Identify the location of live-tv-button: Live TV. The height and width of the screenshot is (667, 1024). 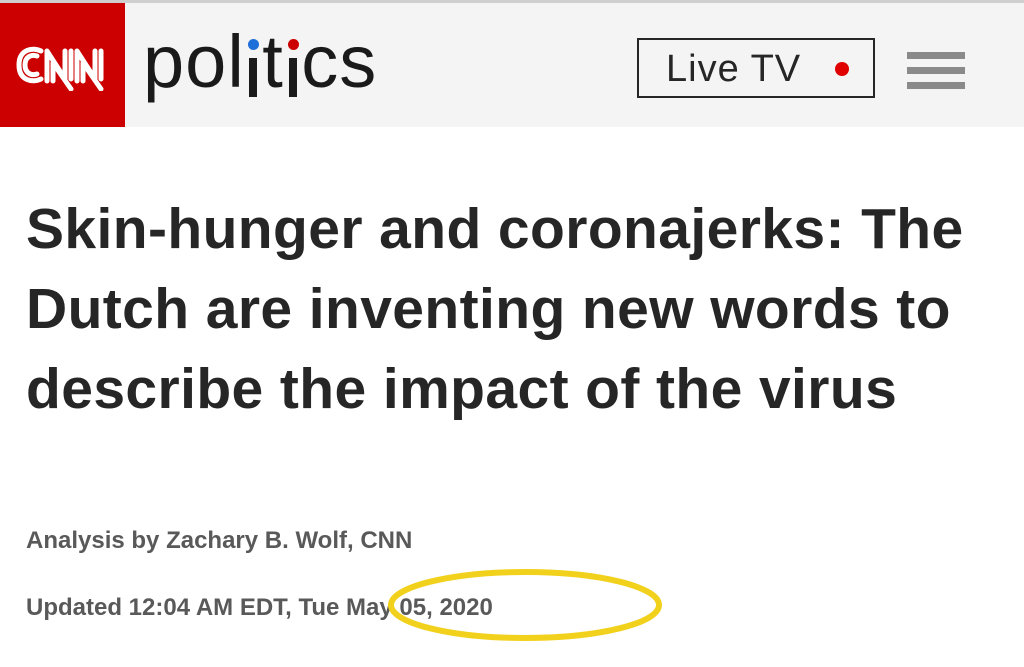
(756, 68).